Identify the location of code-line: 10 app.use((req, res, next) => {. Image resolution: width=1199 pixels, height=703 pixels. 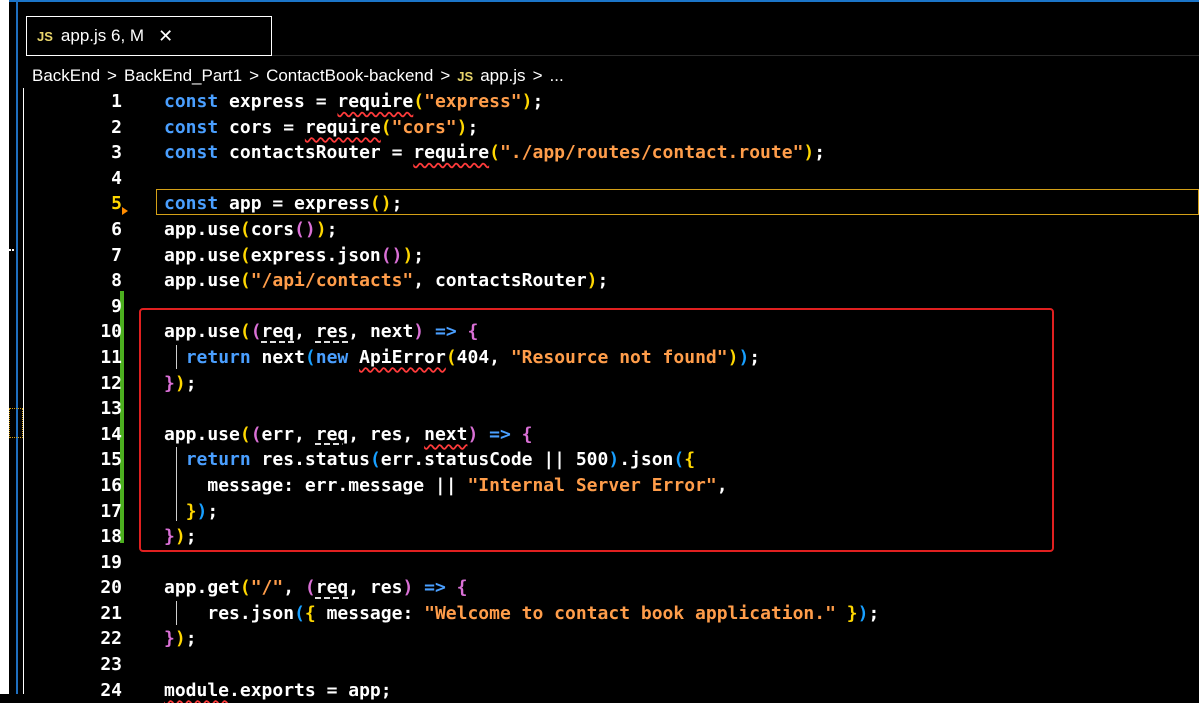
(599, 332).